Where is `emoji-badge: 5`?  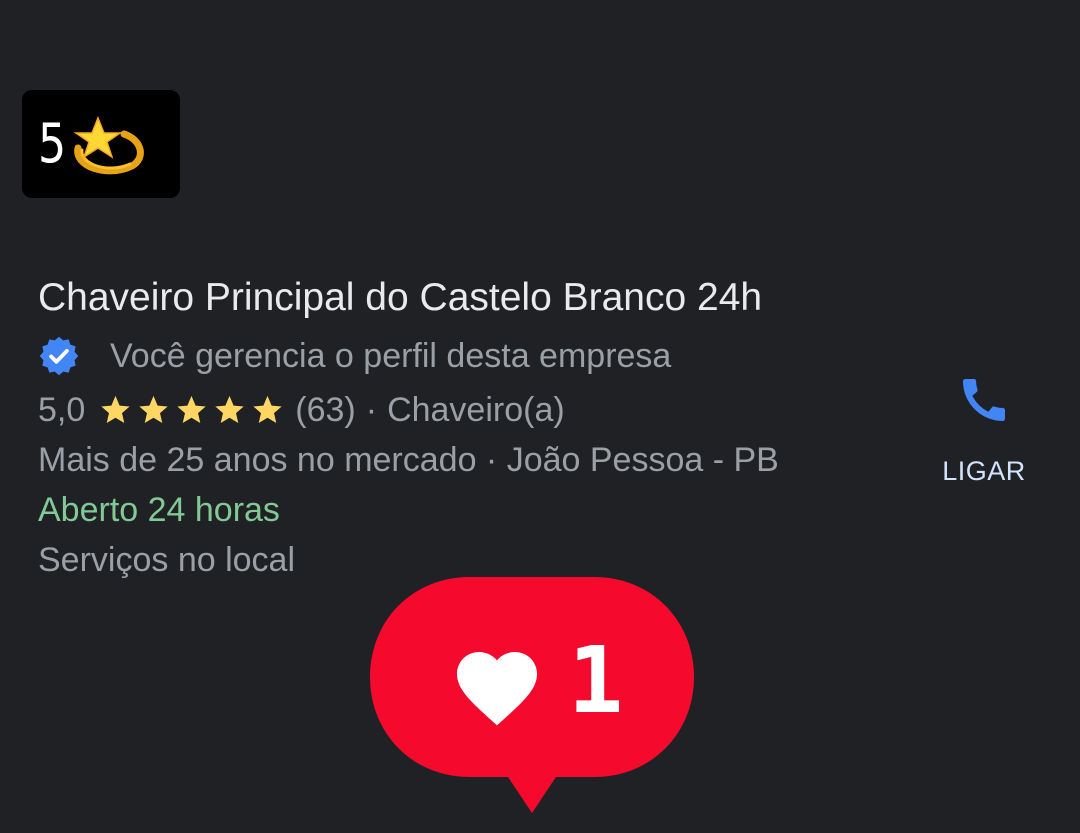
emoji-badge: 5 is located at coordinates (101, 144).